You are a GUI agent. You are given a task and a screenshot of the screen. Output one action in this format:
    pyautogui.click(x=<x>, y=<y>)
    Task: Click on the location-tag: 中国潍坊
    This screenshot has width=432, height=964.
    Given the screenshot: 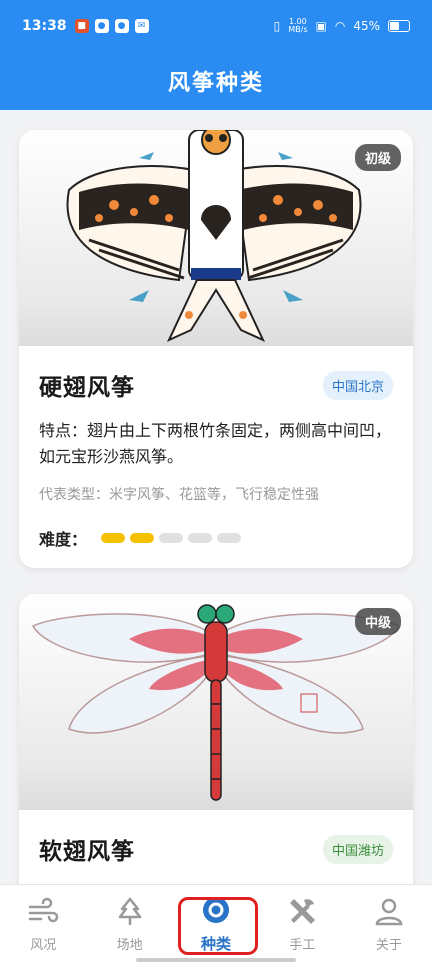 What is the action you would take?
    pyautogui.click(x=357, y=849)
    